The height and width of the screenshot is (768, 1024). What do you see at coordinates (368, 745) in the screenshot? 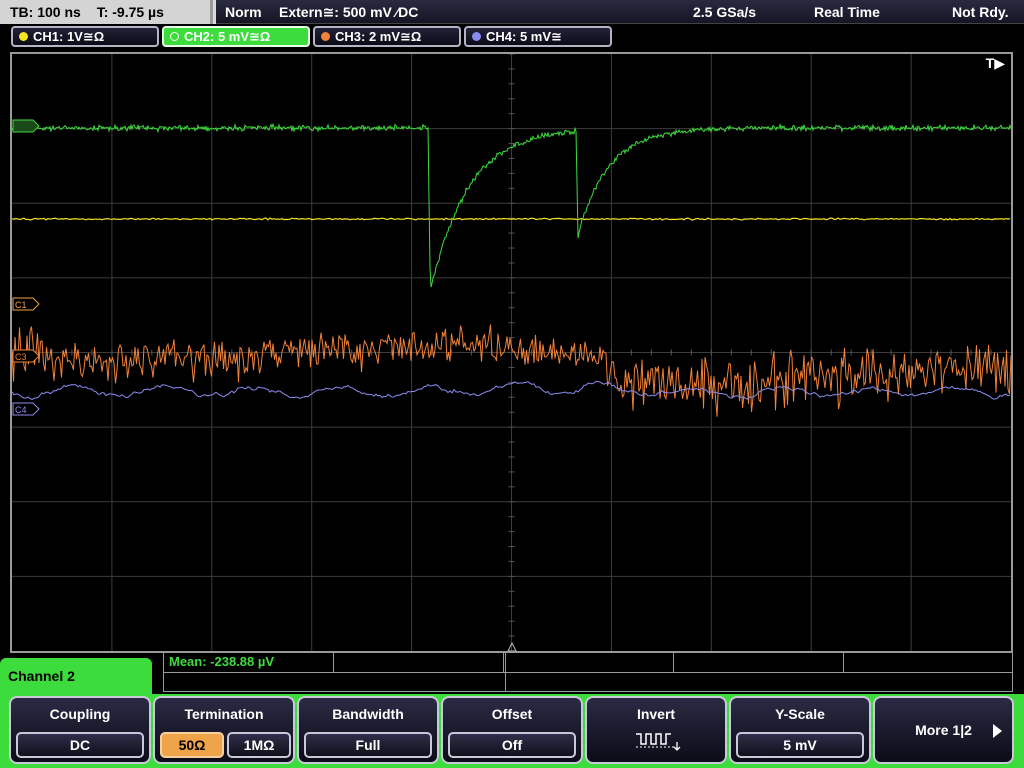
I see `bandwidth-value: Full` at bounding box center [368, 745].